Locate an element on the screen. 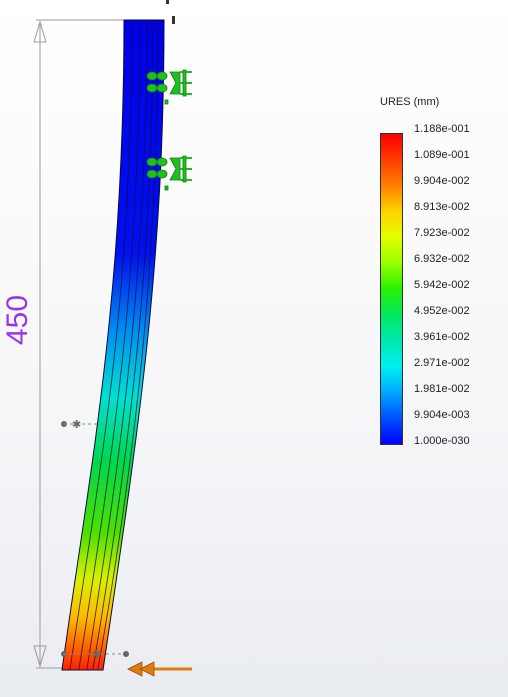 The width and height of the screenshot is (508, 697). legend-title: URES (mm) is located at coordinates (410, 102).